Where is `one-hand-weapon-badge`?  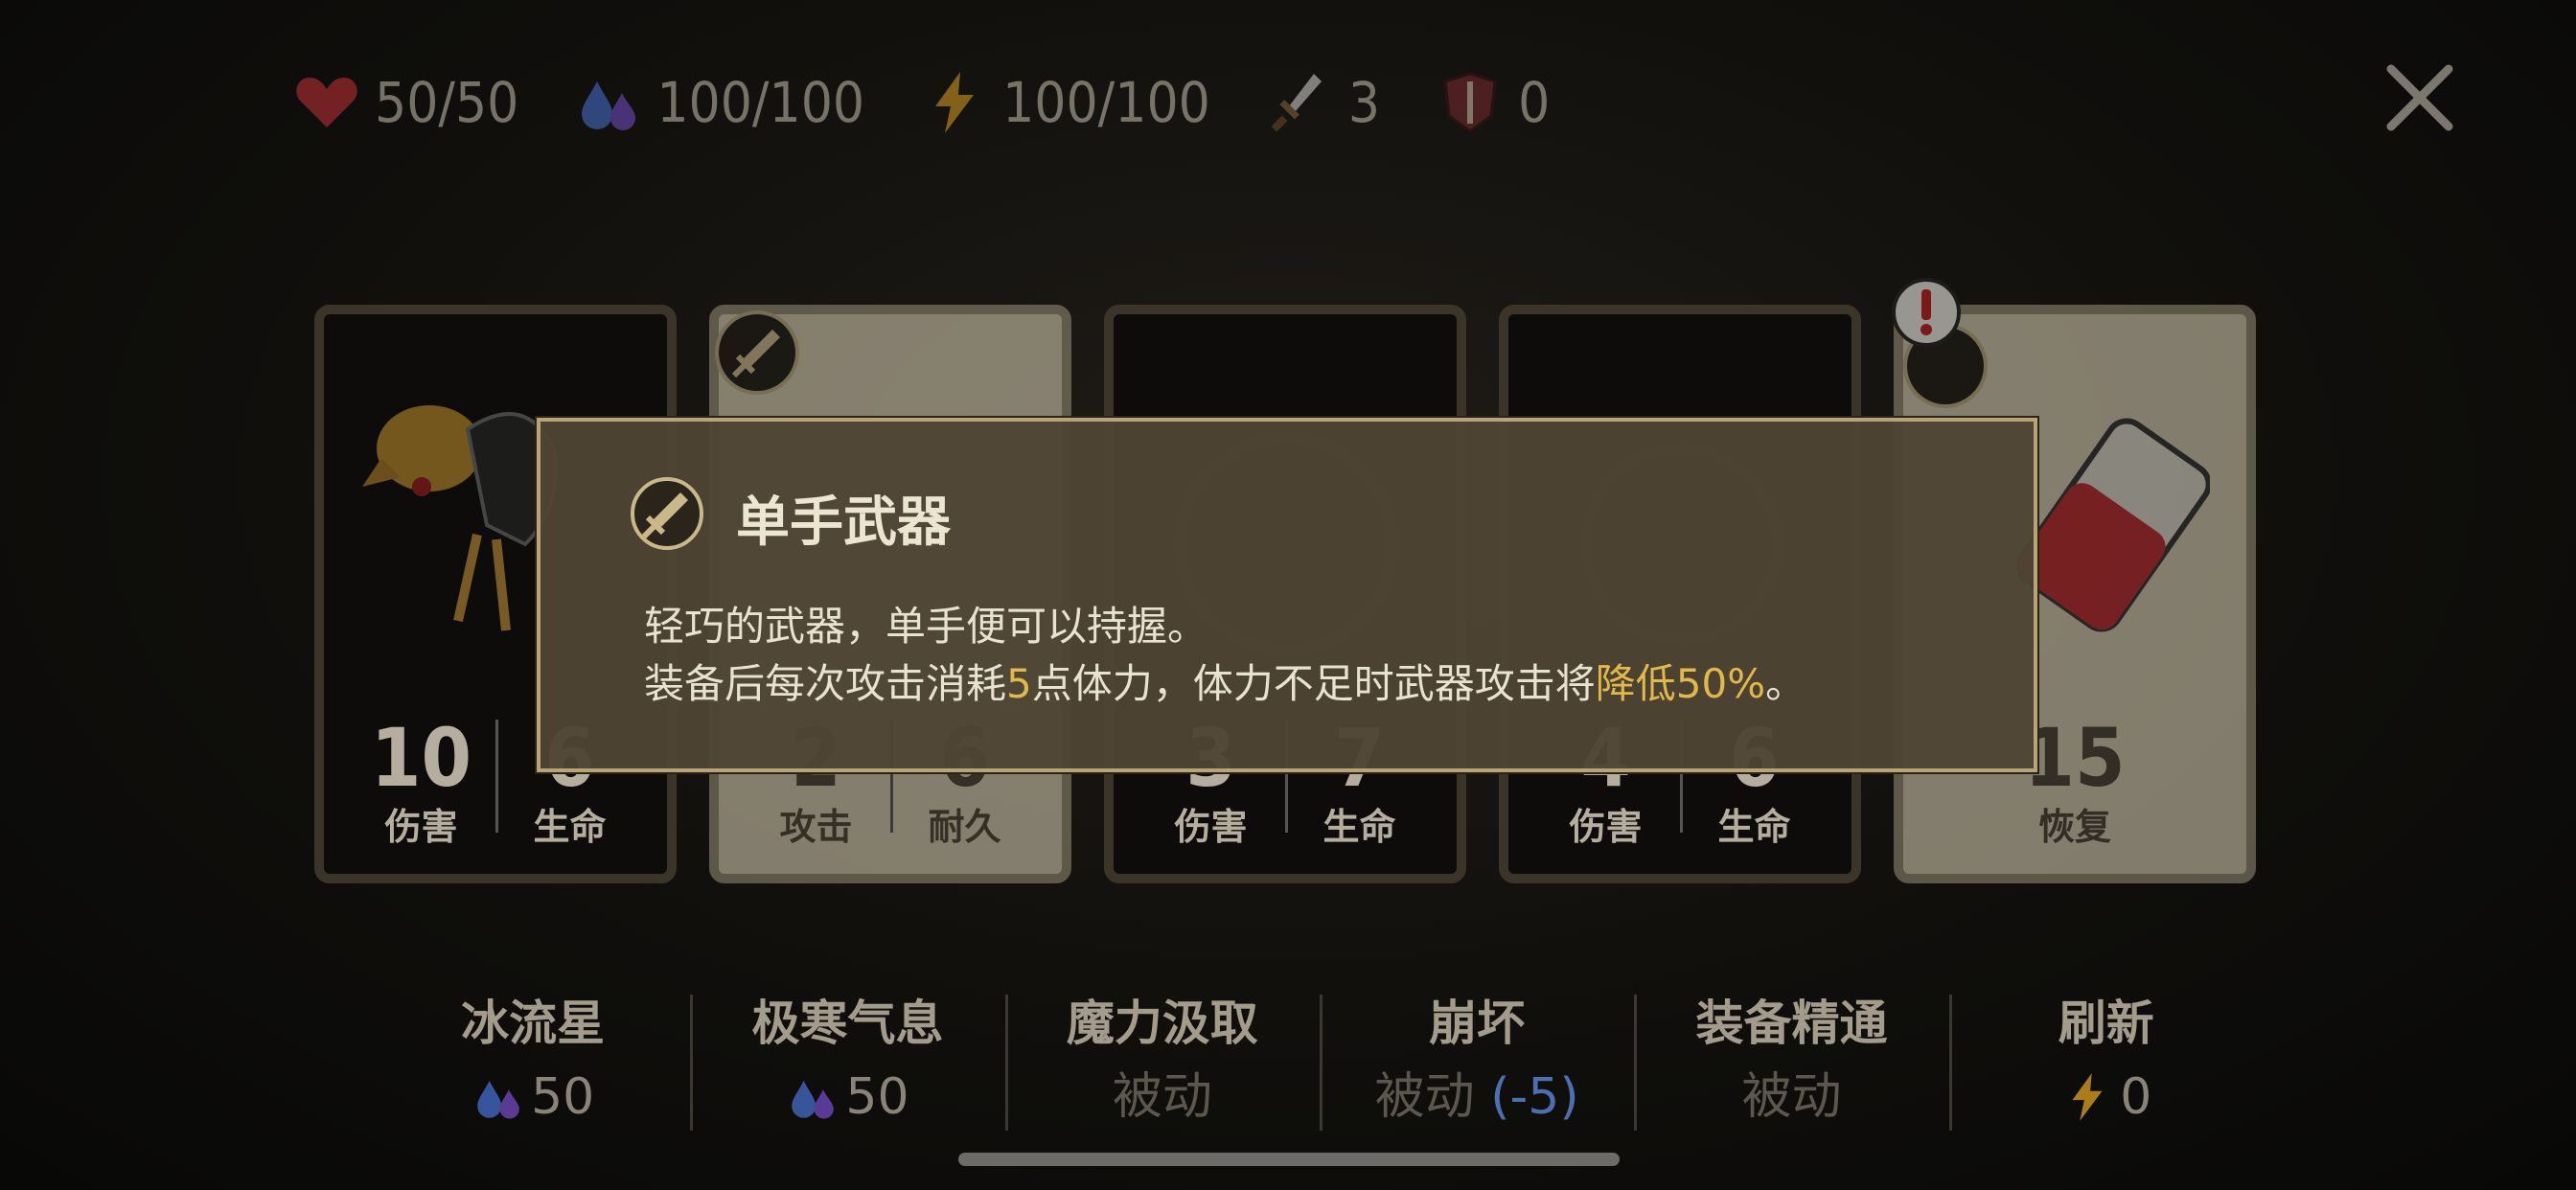
one-hand-weapon-badge is located at coordinates (757, 352).